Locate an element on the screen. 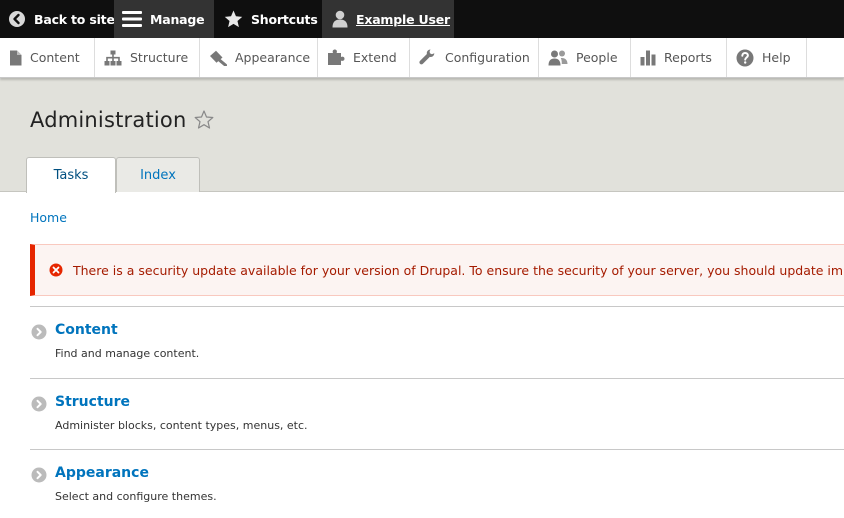 This screenshot has height=518, width=844. manage-tab: Manage is located at coordinates (164, 19).